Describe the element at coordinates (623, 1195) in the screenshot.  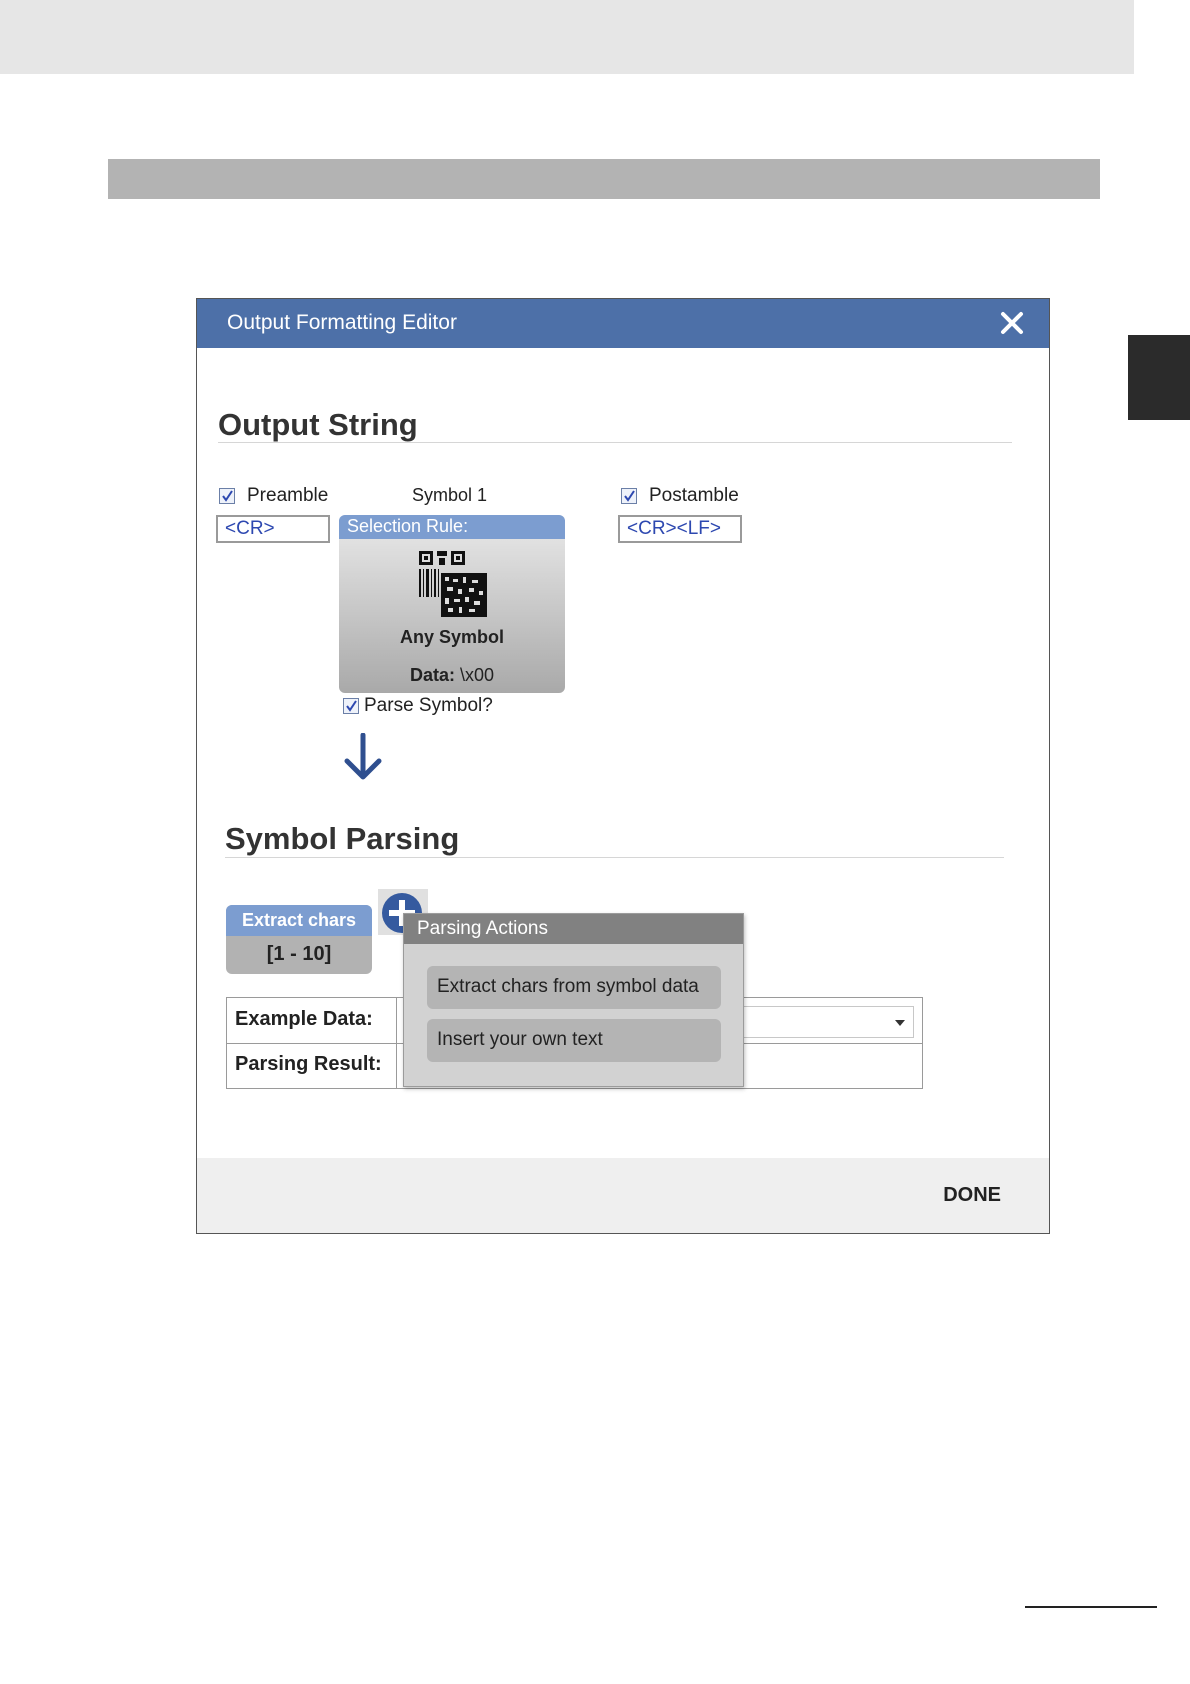
I see `dialog-footer: DONE` at that location.